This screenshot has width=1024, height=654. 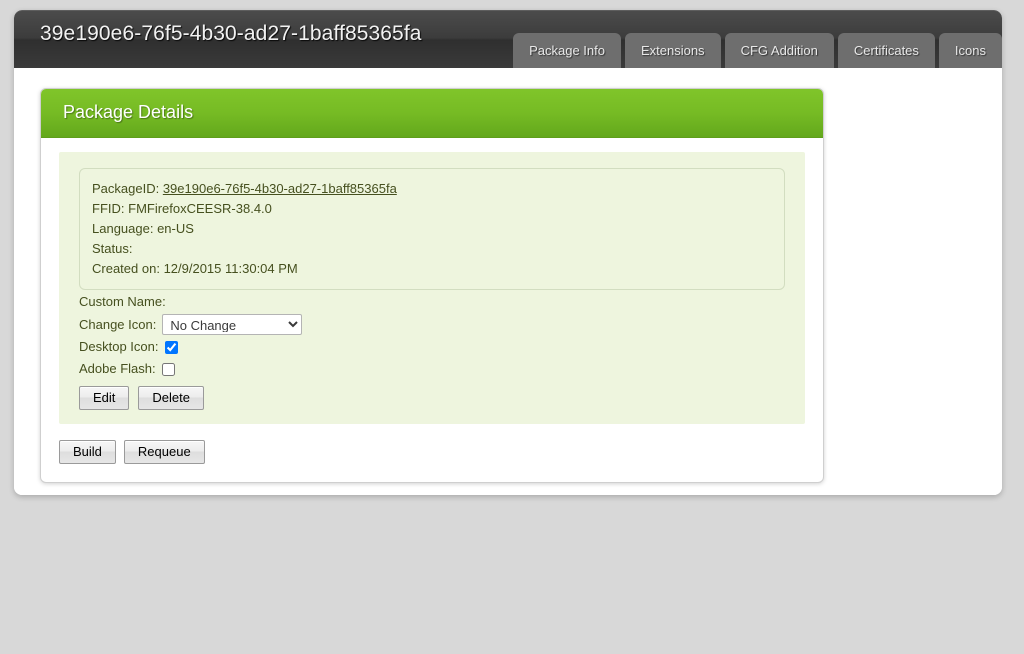 What do you see at coordinates (232, 324) in the screenshot?
I see `change-icon-select: No Change` at bounding box center [232, 324].